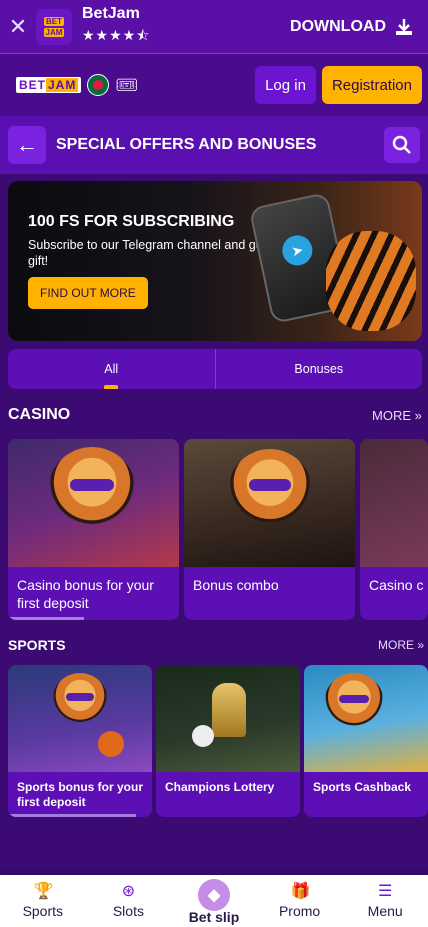 Image resolution: width=428 pixels, height=927 pixels. I want to click on casino-card-partial: Casino c, so click(394, 529).